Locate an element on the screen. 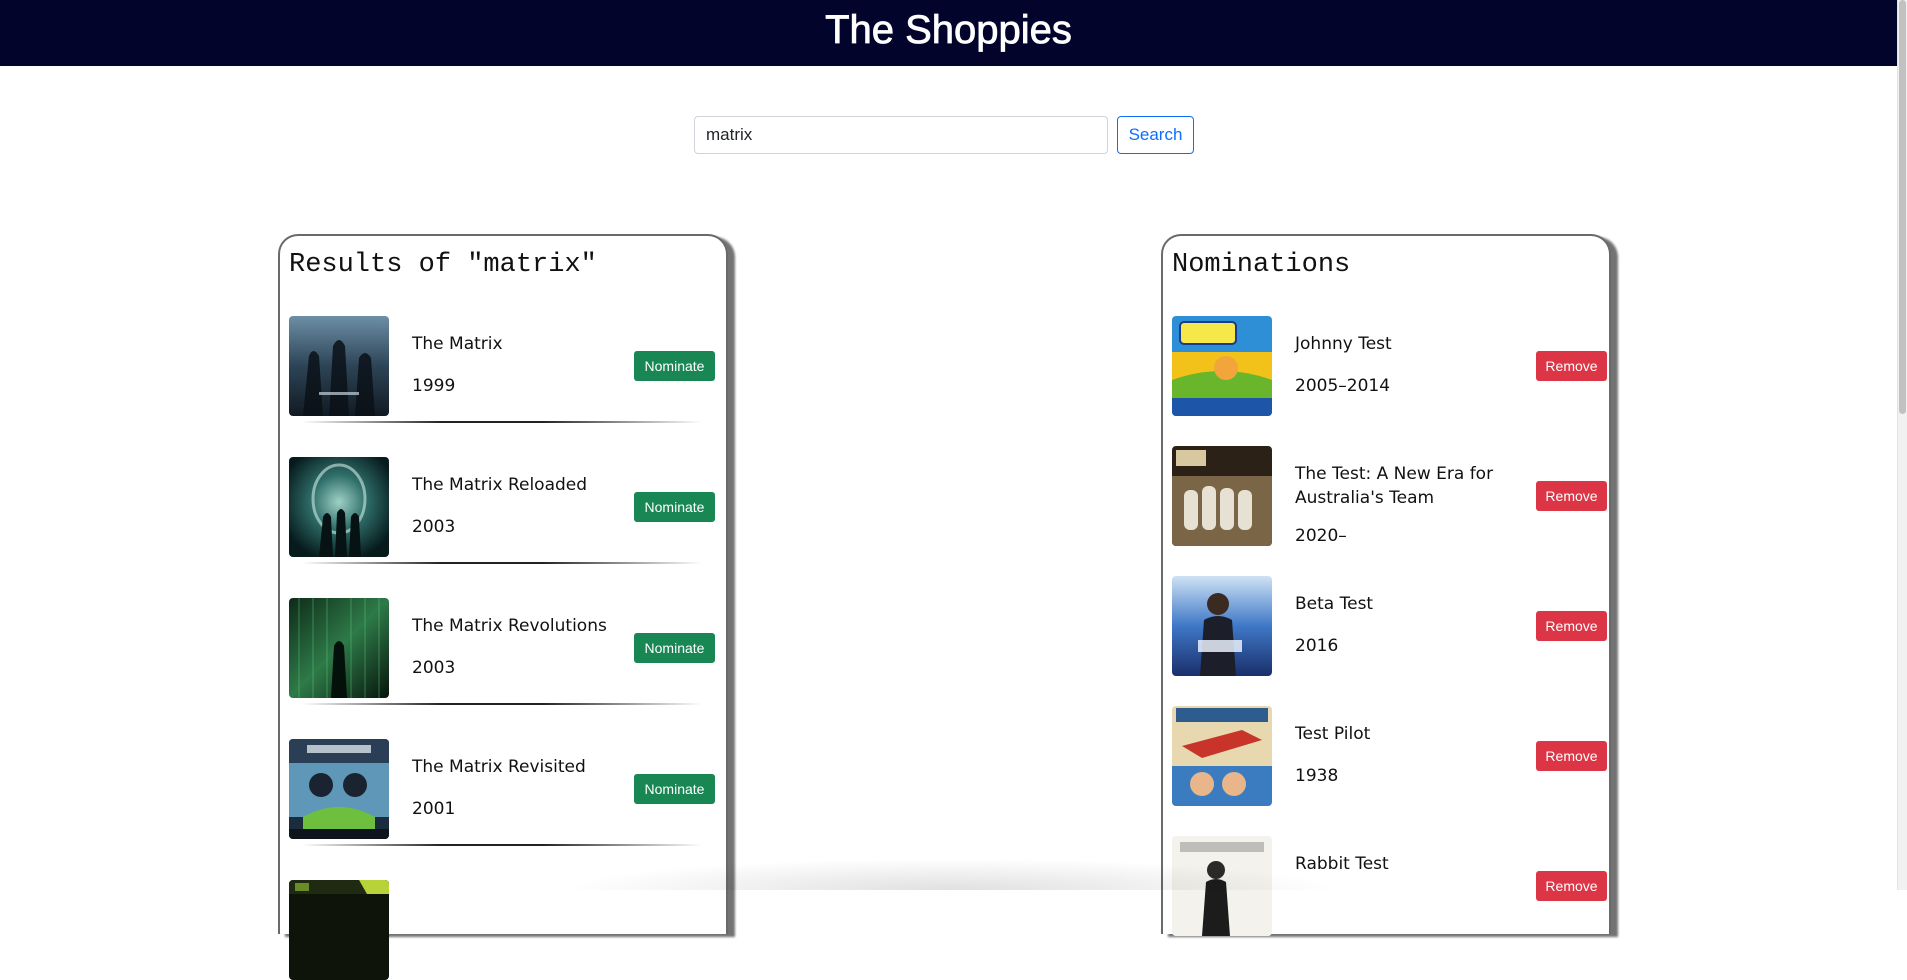 Image resolution: width=1907 pixels, height=980 pixels. movie-title: The Matrix is located at coordinates (457, 344).